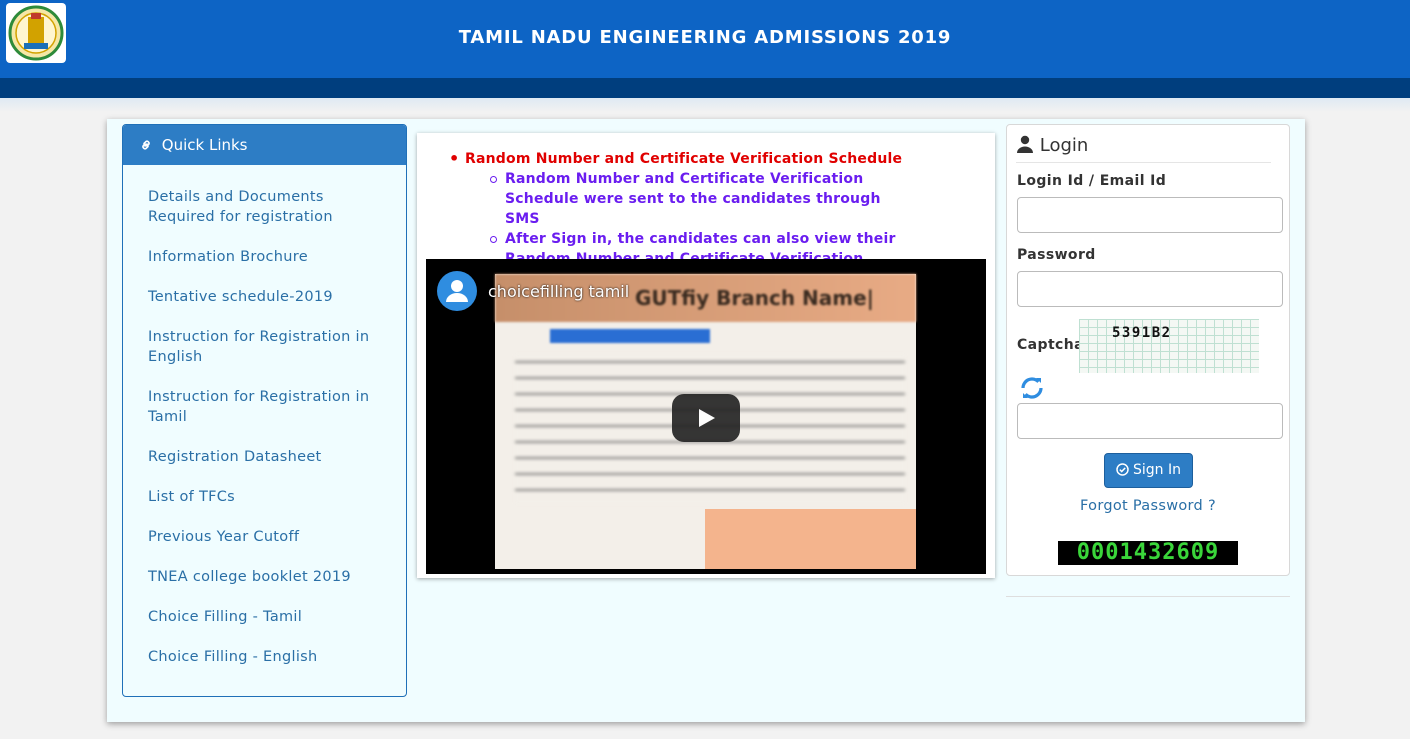 The image size is (1410, 739). Describe the element at coordinates (1050, 345) in the screenshot. I see `captcha-label: Captcha` at that location.